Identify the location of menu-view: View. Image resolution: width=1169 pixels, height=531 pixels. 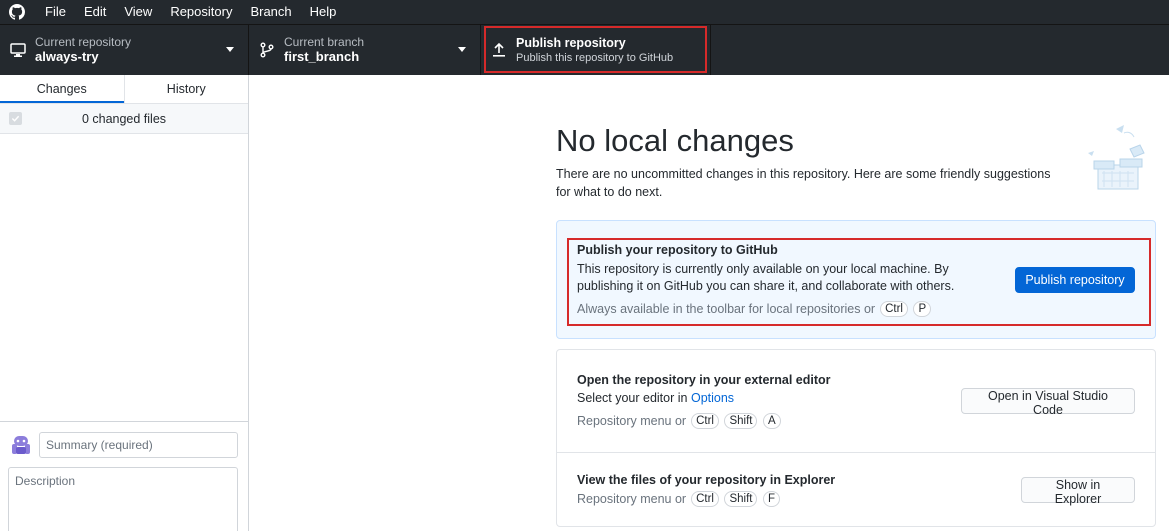
(138, 12).